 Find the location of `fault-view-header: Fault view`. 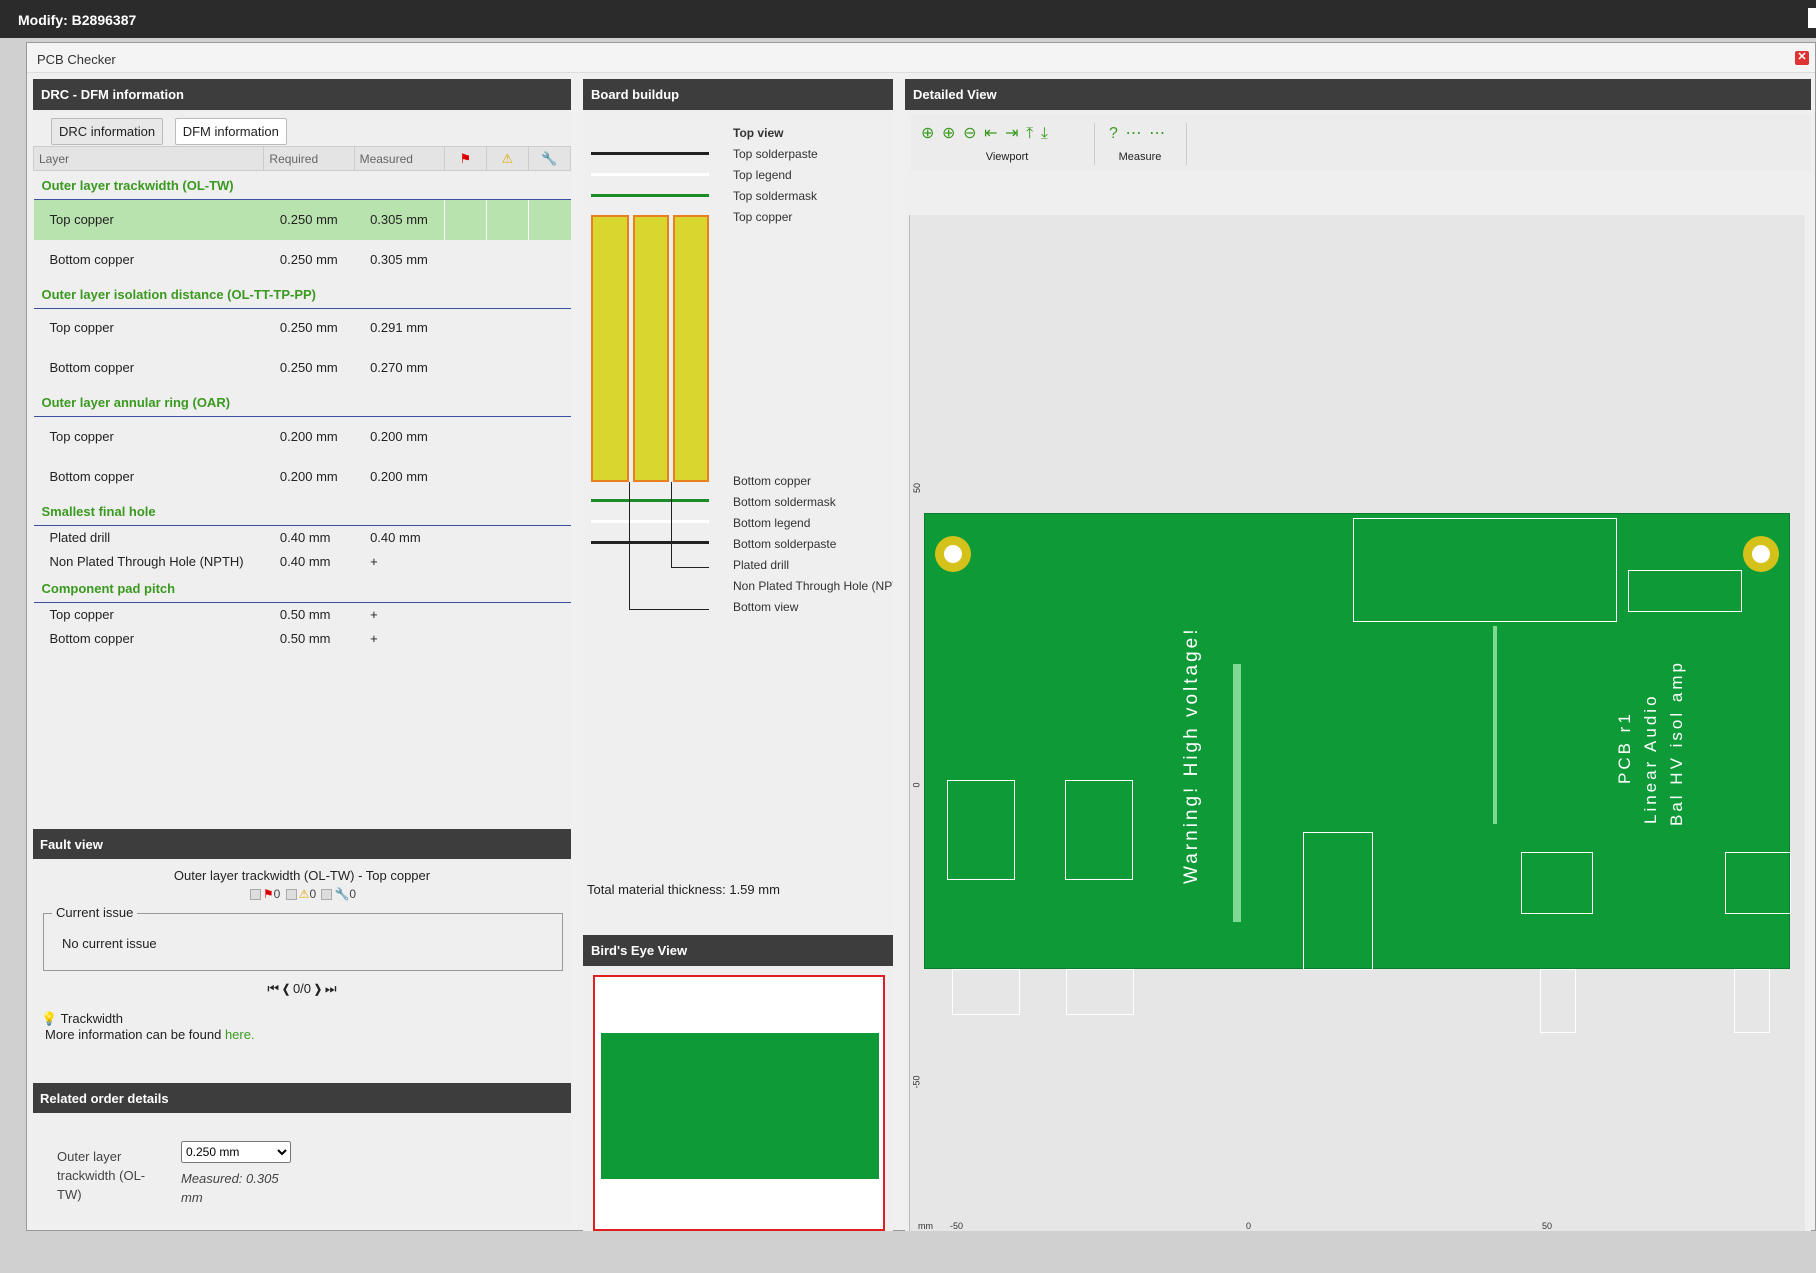

fault-view-header: Fault view is located at coordinates (302, 844).